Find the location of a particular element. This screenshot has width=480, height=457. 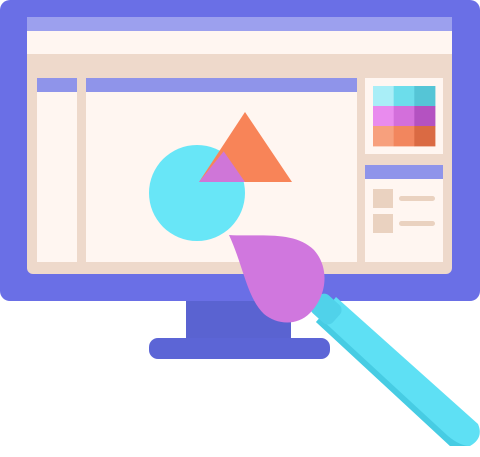

window-title-strip is located at coordinates (239, 24).